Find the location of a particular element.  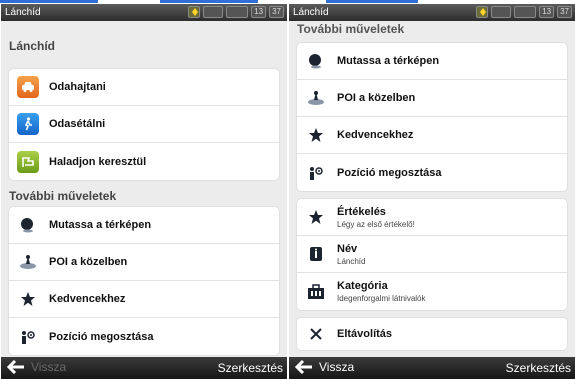

walk-there-item: Odasétálni is located at coordinates (144, 124).